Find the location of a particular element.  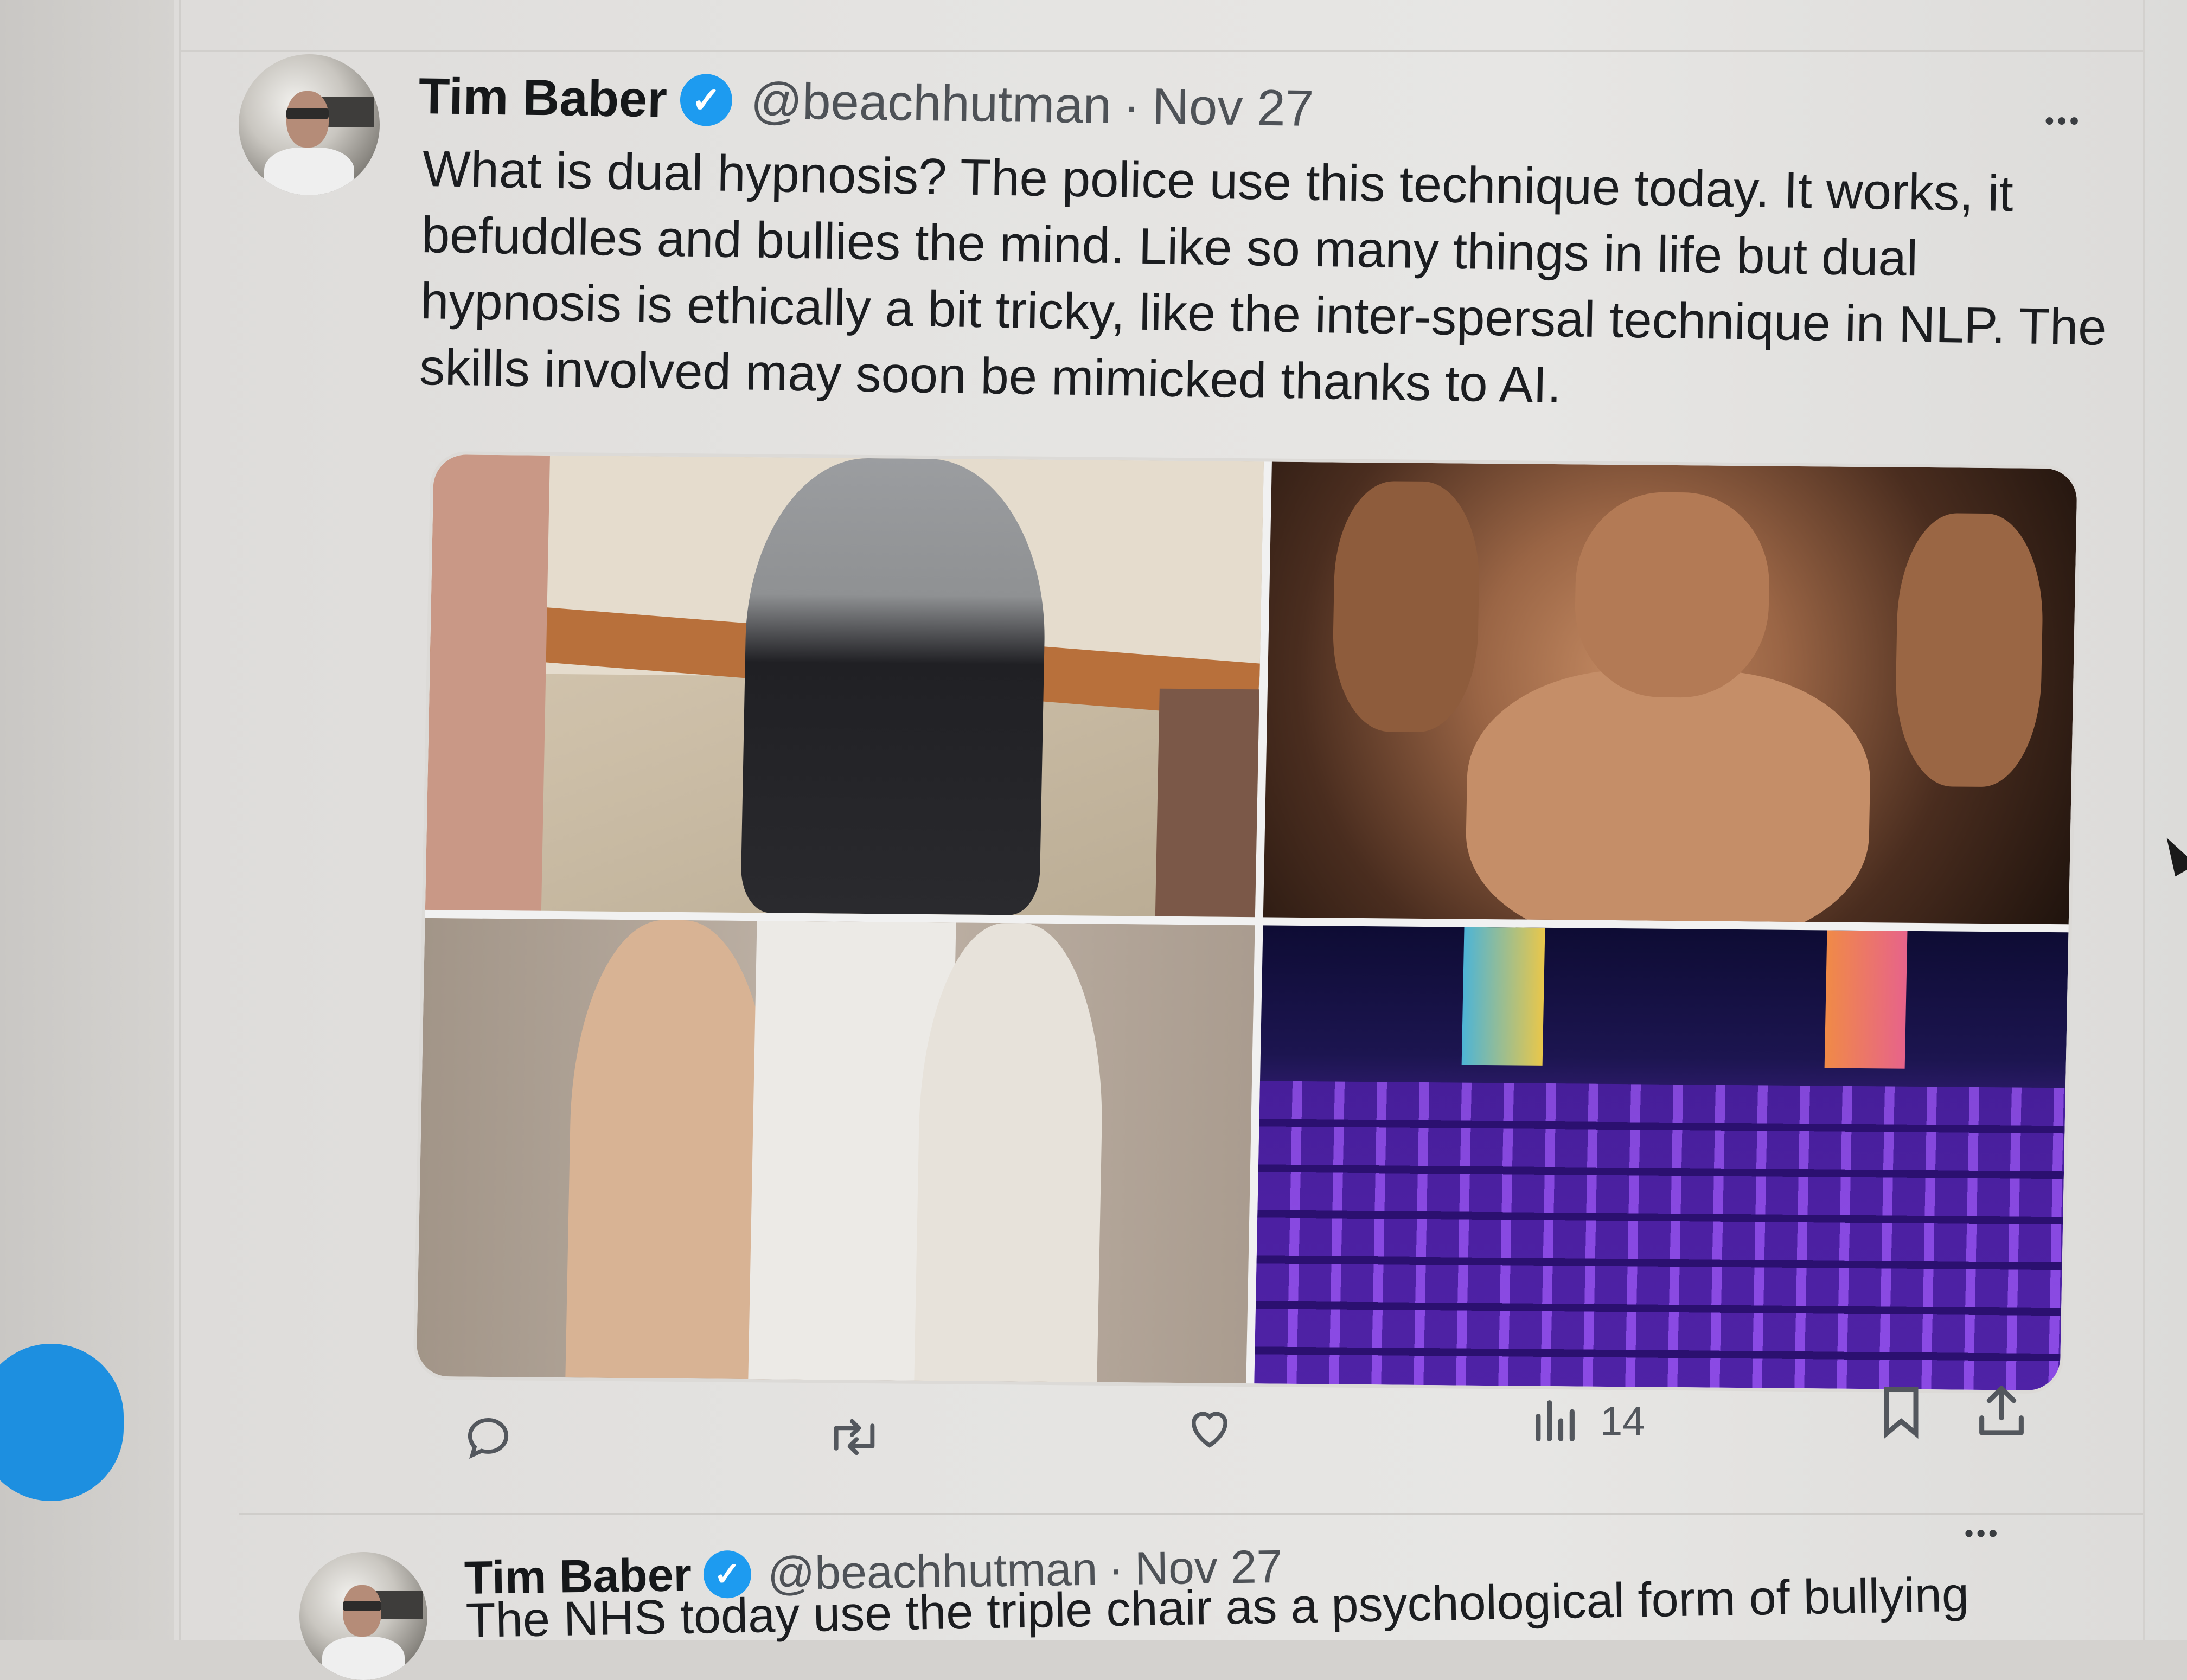

repost-button is located at coordinates (854, 1437).